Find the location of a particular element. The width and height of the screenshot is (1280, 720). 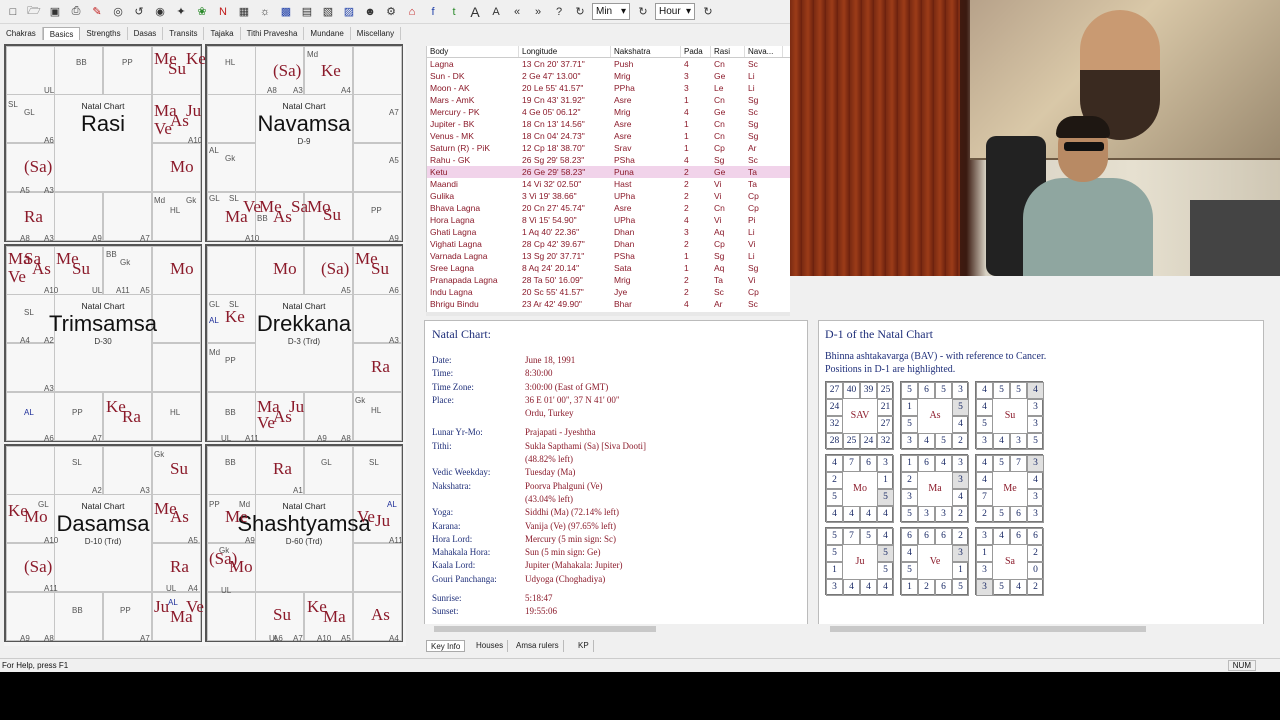

table-row: Lagna 13 Cn 20' 37.71" Push 4 Cn Sc is located at coordinates (608, 64).